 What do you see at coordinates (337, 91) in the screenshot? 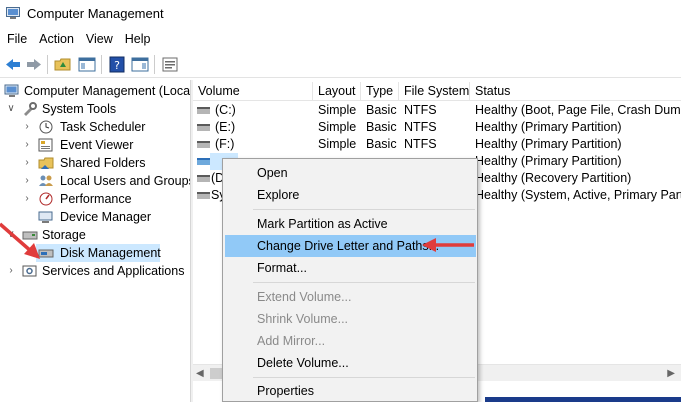
I see `column-header-layout: Layout` at bounding box center [337, 91].